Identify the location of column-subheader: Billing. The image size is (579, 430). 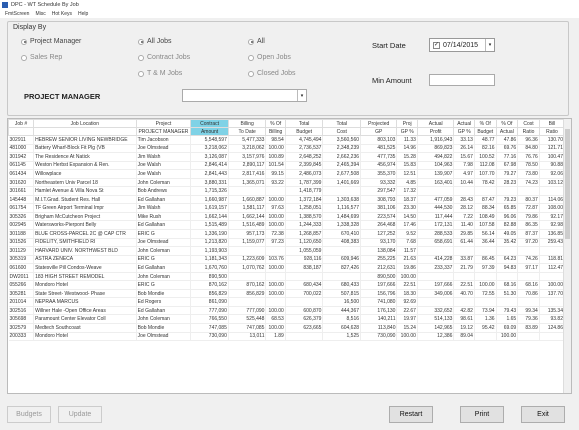
(275, 131).